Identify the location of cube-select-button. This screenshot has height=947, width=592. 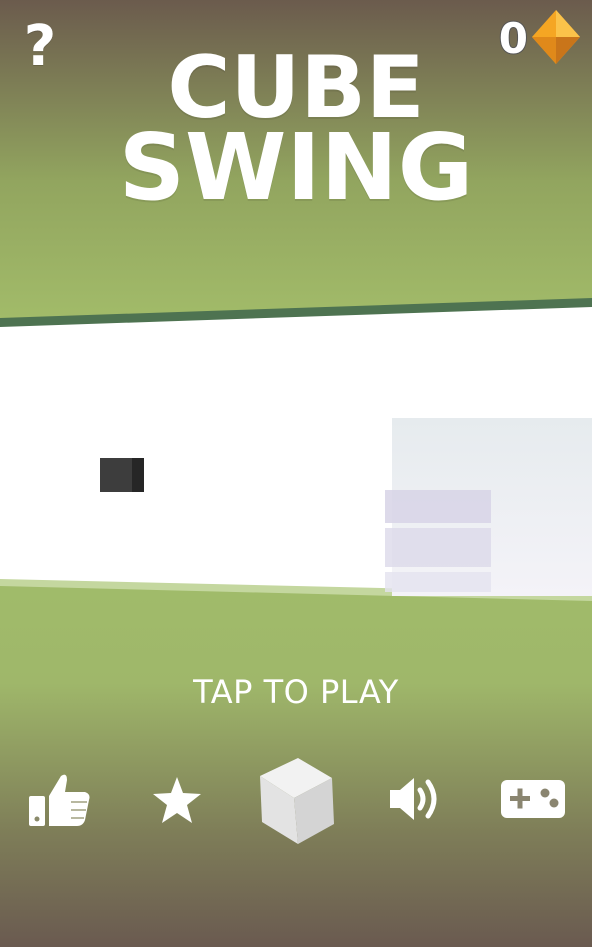
(295, 800).